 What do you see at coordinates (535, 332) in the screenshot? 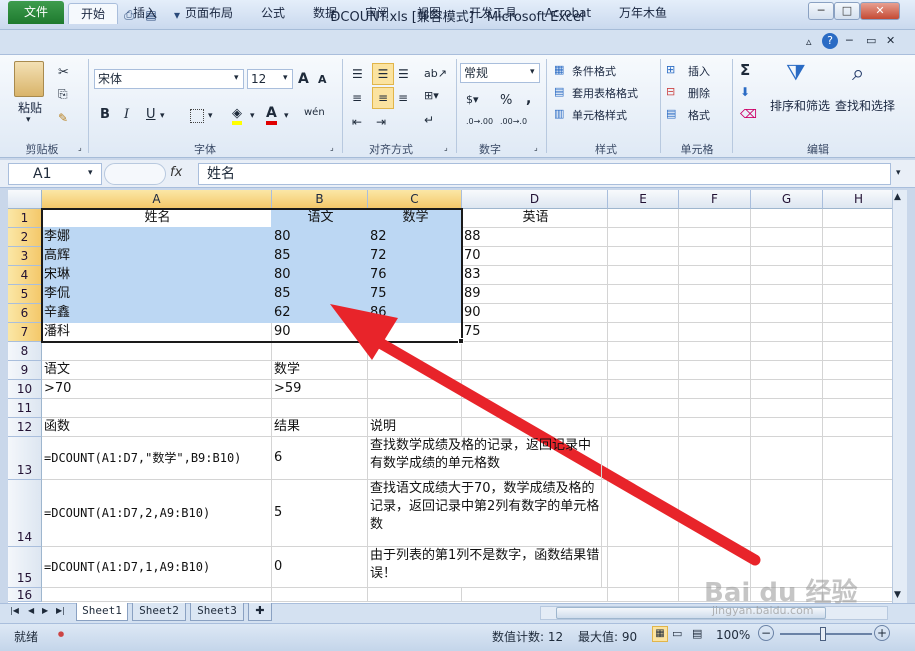
I see `cell-d7: 75` at bounding box center [535, 332].